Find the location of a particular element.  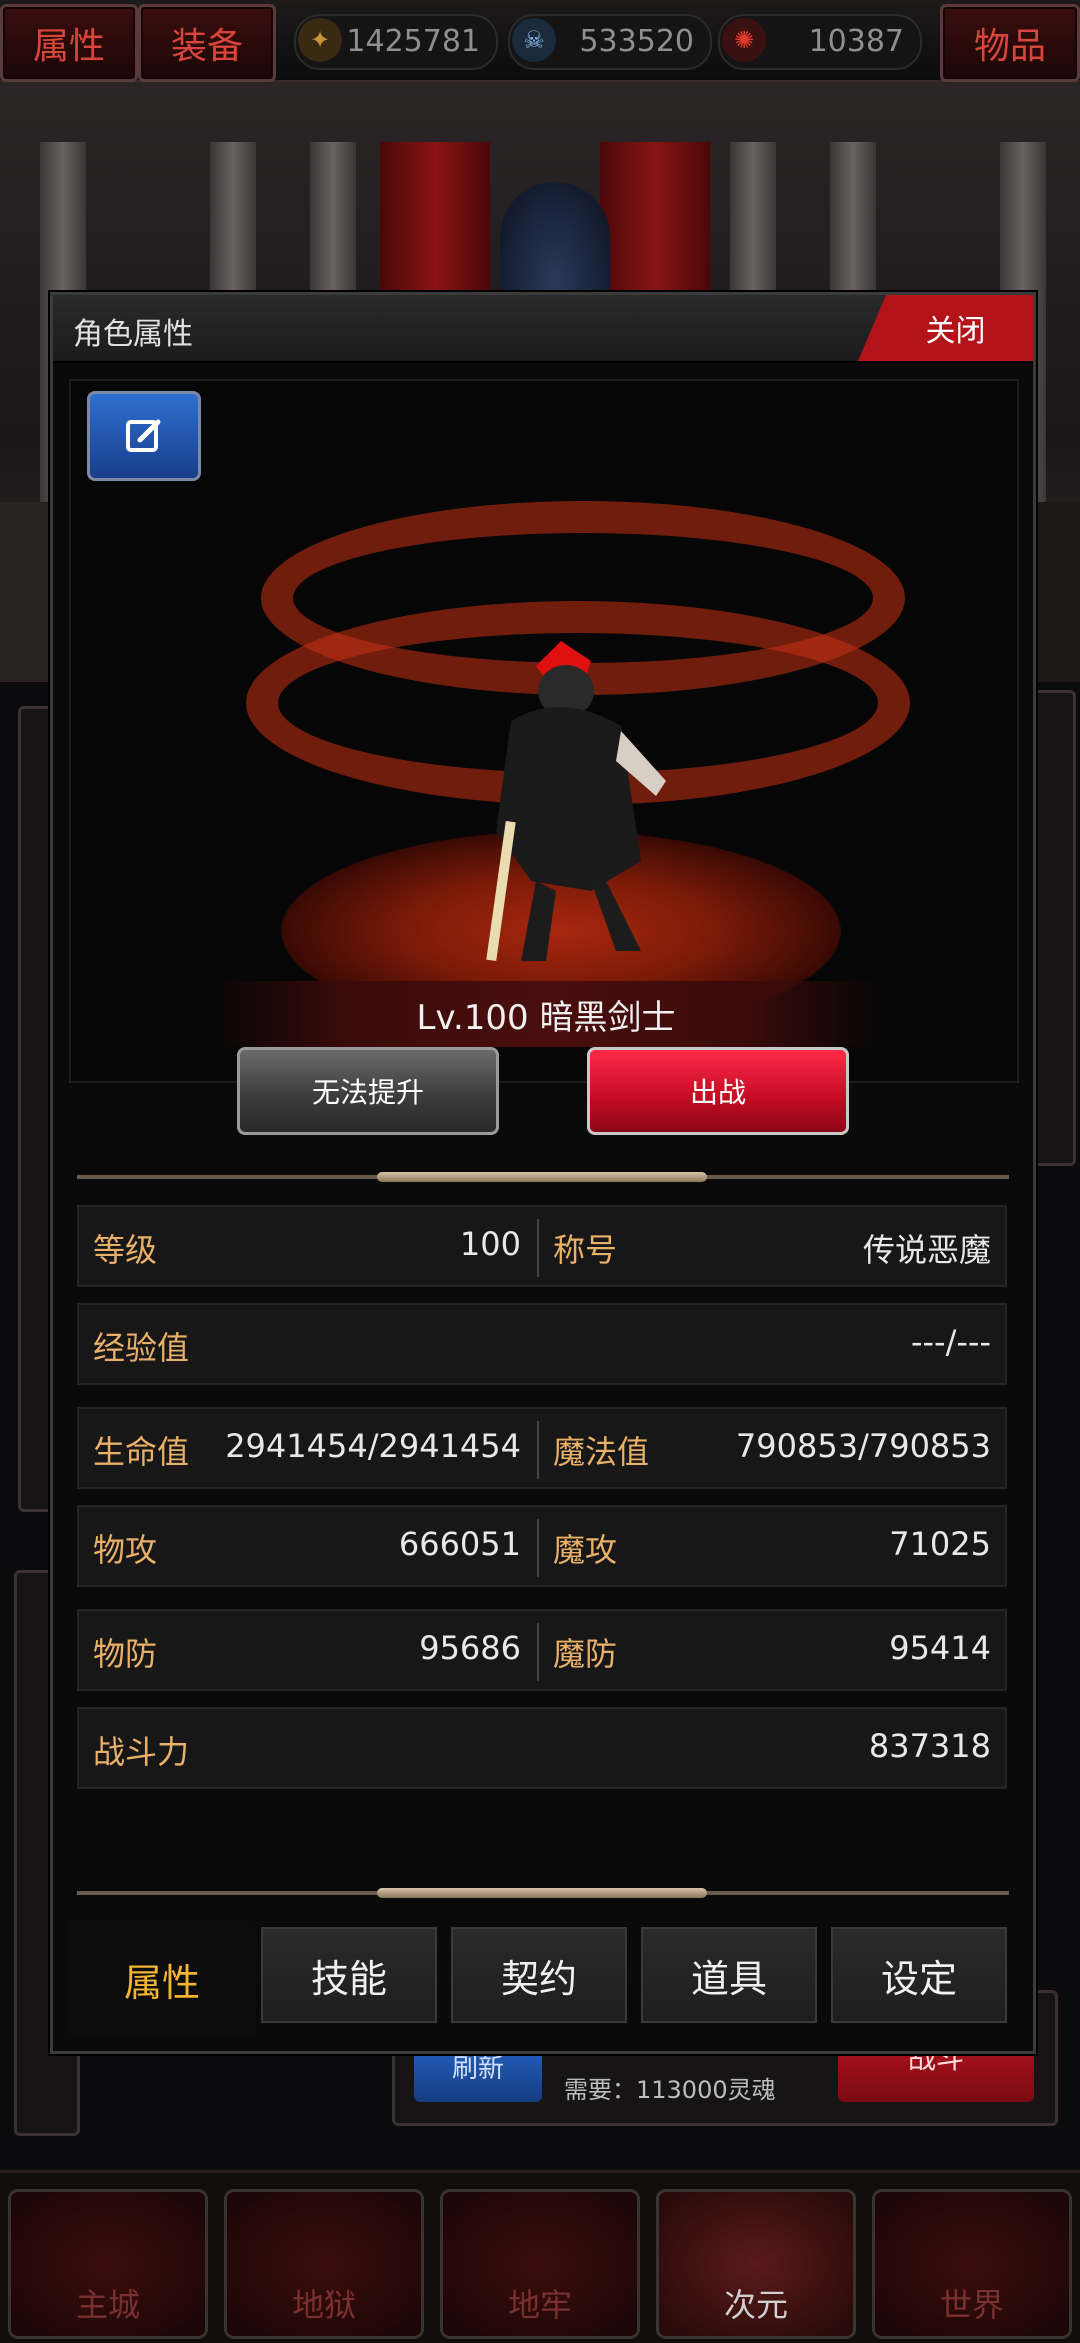

edit-icon is located at coordinates (143, 435).